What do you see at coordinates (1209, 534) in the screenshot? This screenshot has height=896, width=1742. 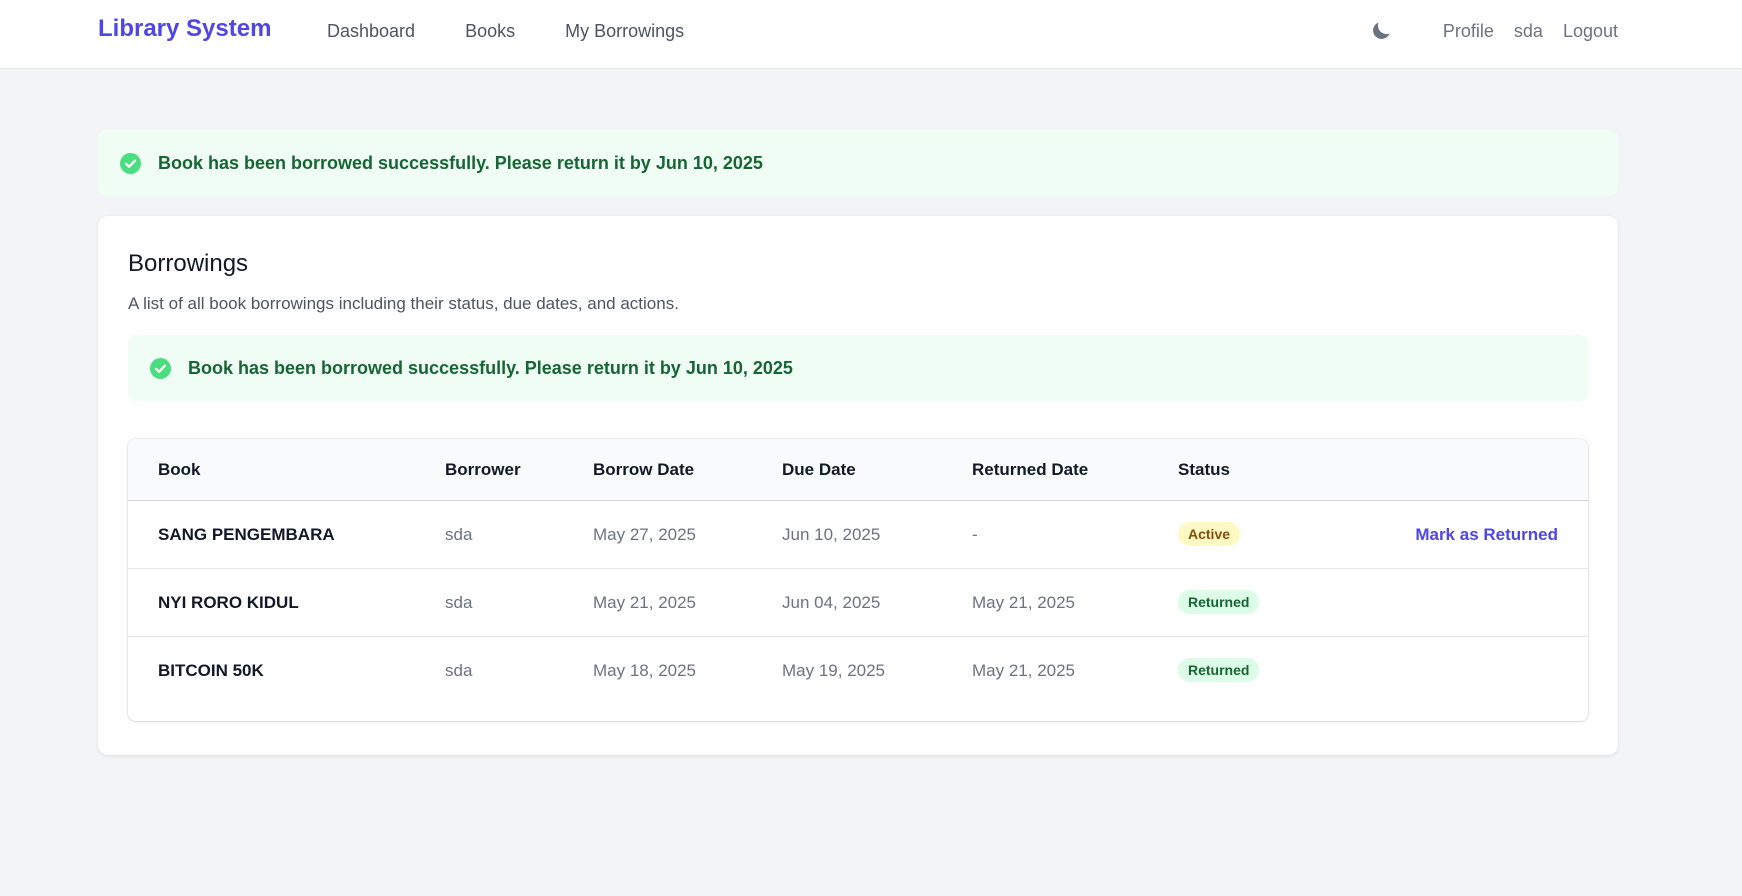 I see `status-badge: Active` at bounding box center [1209, 534].